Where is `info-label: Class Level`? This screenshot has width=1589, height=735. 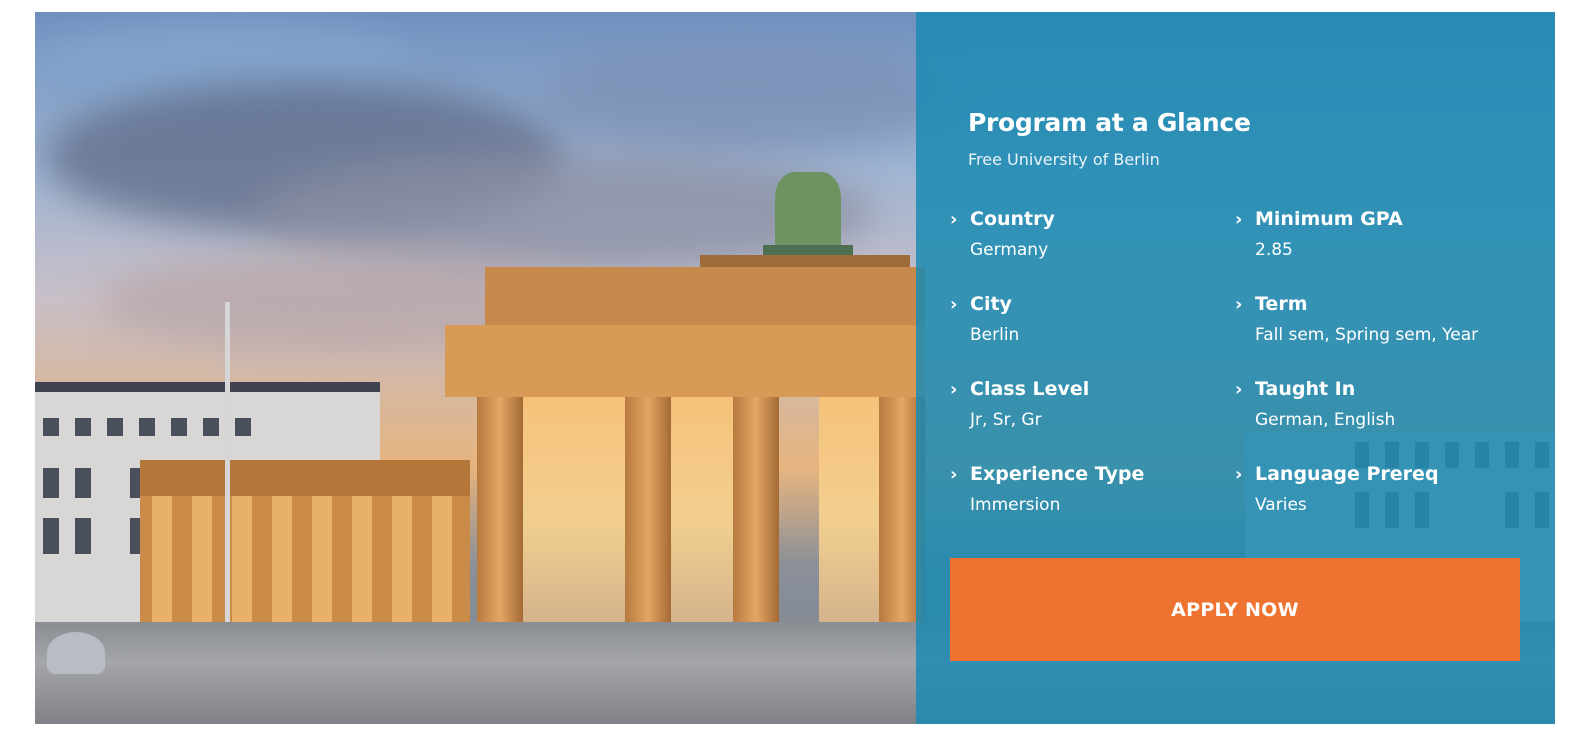
info-label: Class Level is located at coordinates (1030, 389).